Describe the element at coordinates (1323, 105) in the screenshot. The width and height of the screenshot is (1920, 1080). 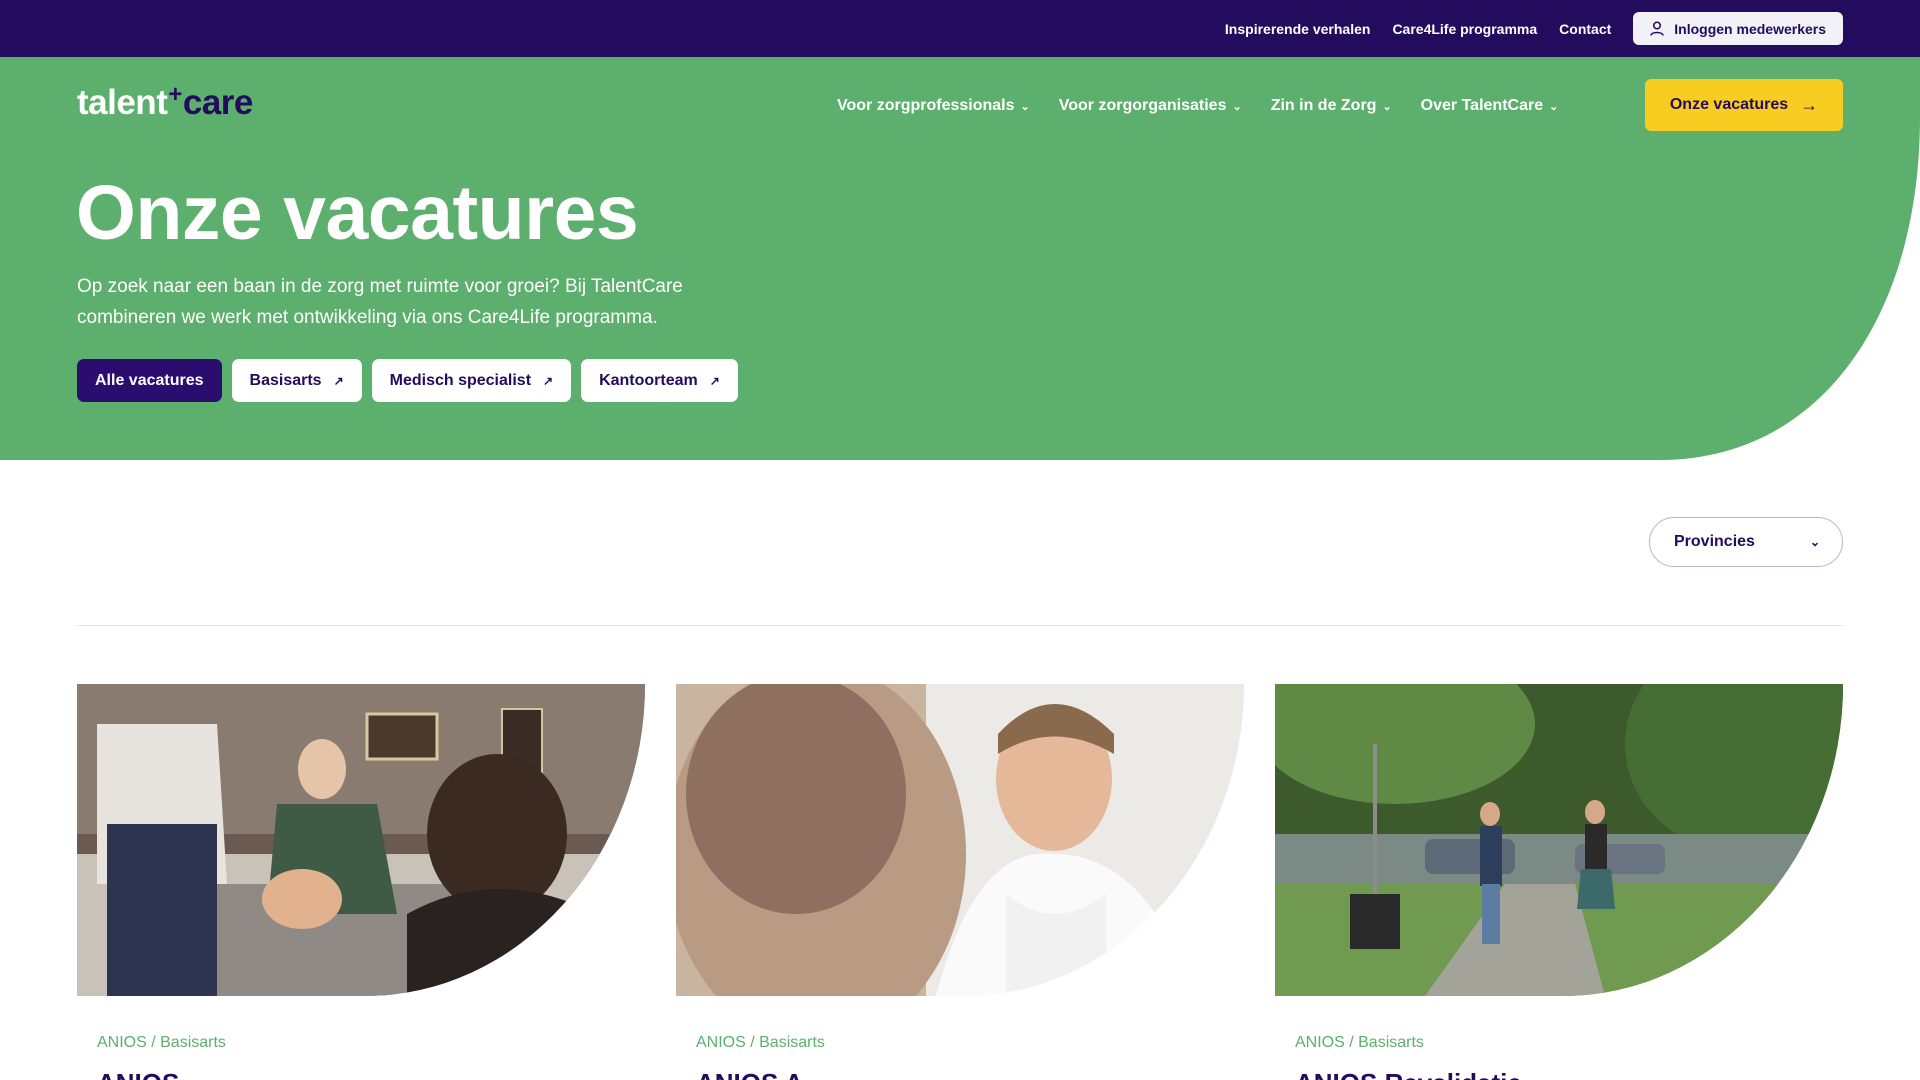
I see `nav-label: Zin in de Zorg` at that location.